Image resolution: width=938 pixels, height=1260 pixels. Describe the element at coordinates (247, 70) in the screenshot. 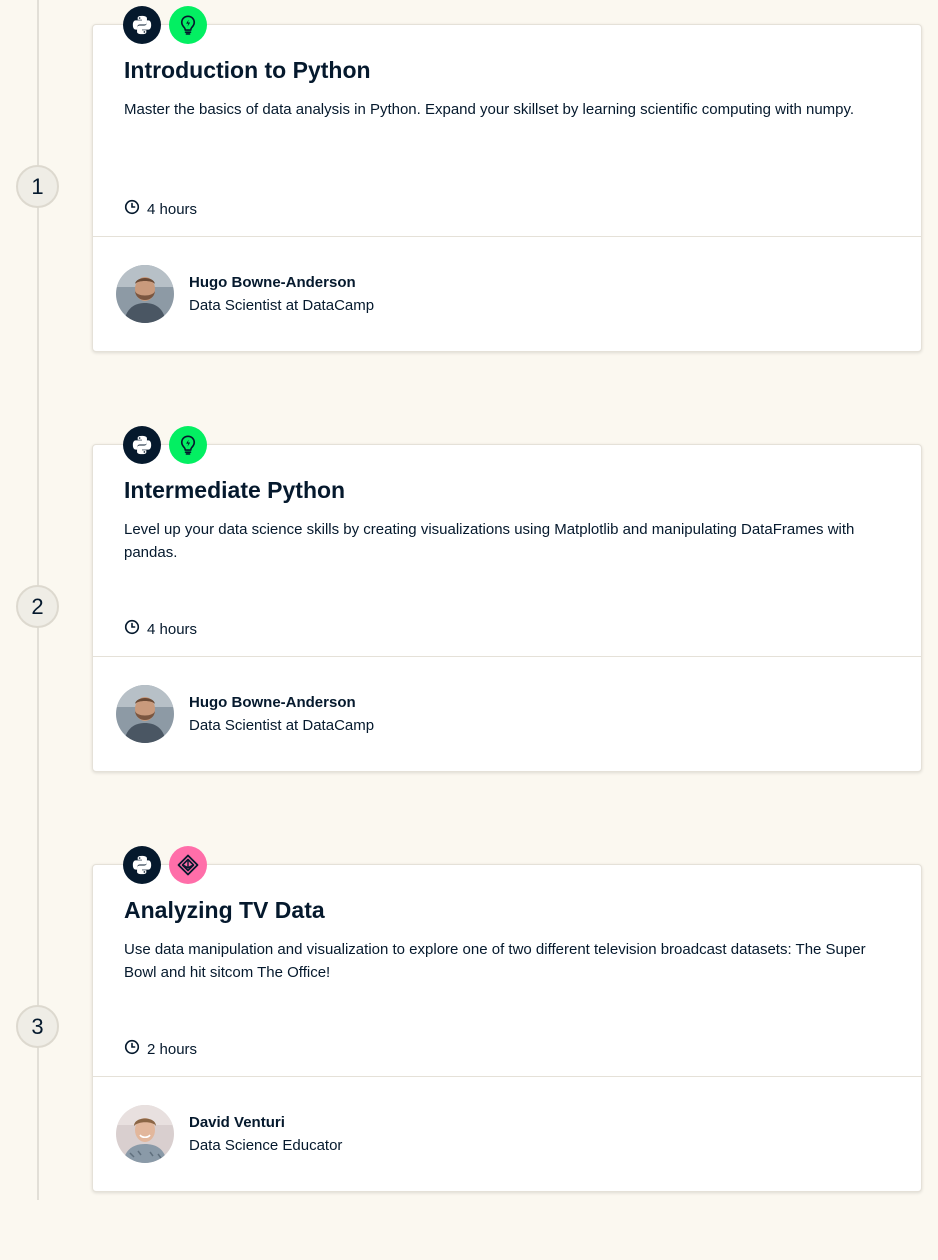

I see `course-title: Introduction to Python` at that location.